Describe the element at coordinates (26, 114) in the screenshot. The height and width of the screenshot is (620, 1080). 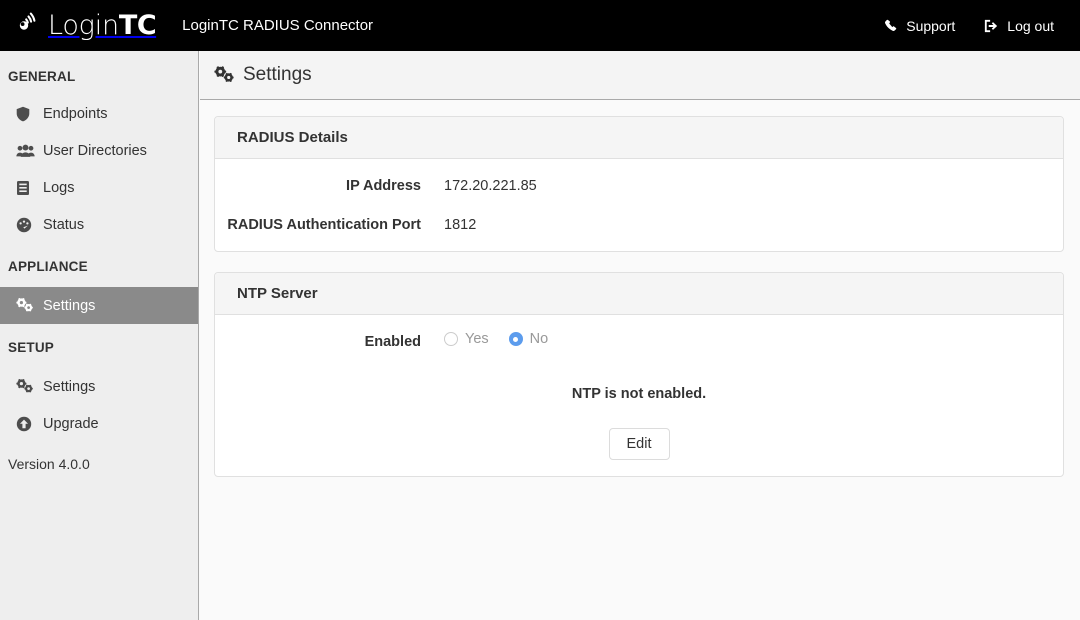
I see `shield-icon` at that location.